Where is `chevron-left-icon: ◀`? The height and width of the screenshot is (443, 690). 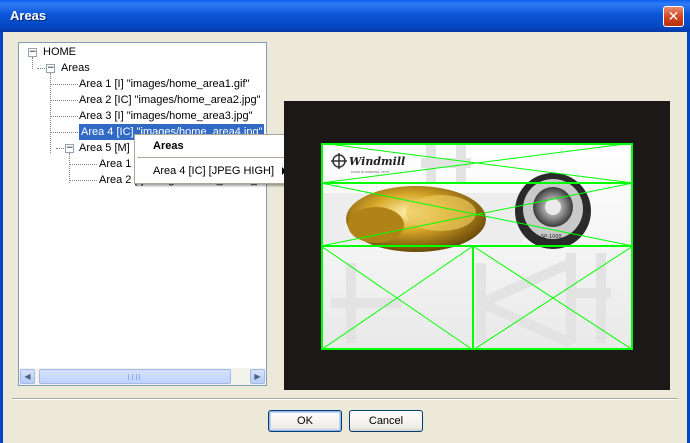 chevron-left-icon: ◀ is located at coordinates (27, 376).